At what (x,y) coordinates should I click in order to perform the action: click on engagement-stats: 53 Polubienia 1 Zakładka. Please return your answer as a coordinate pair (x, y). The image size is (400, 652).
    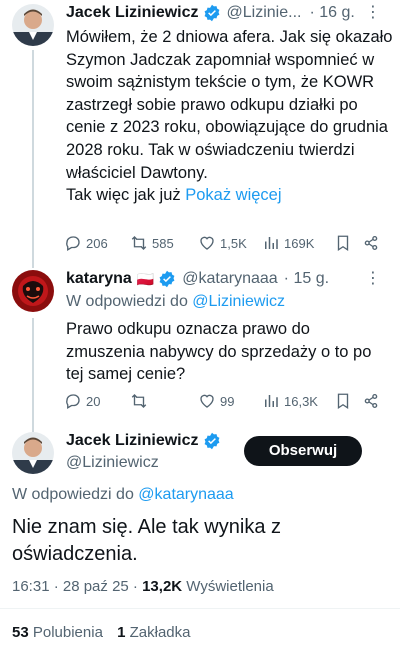
    Looking at the image, I should click on (101, 632).